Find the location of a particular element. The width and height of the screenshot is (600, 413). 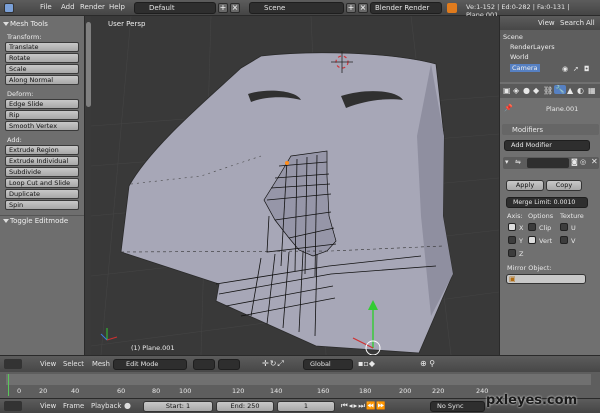

outliner-item-world: World is located at coordinates (519, 57).